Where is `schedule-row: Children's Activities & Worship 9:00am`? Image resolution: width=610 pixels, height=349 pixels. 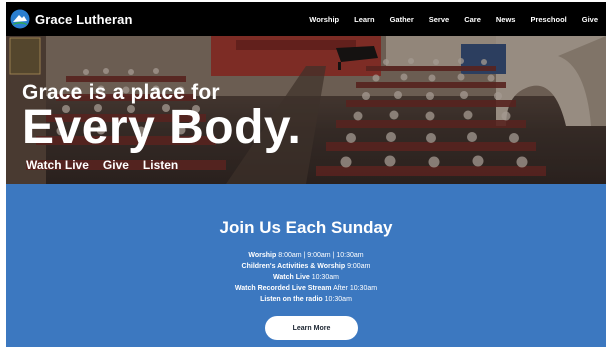 schedule-row: Children's Activities & Worship 9:00am is located at coordinates (306, 266).